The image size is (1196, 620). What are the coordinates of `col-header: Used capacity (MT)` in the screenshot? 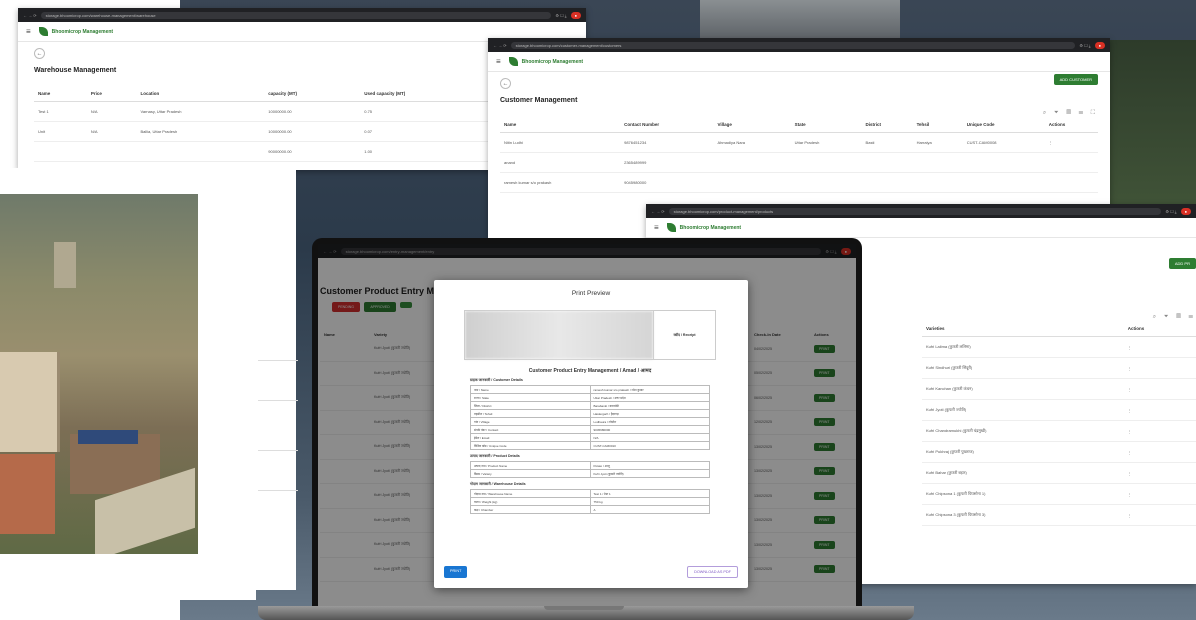 It's located at (424, 94).